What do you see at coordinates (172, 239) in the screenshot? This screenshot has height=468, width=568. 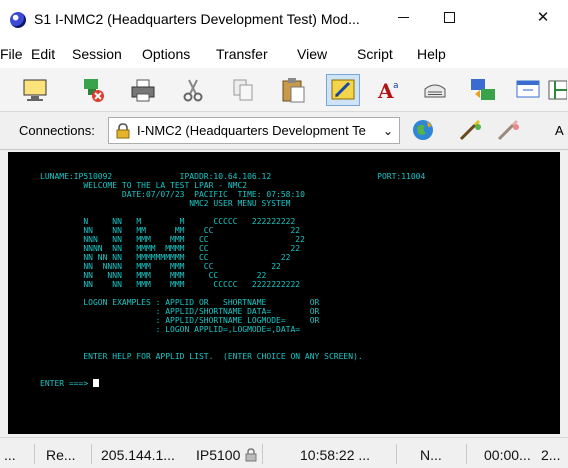 I see `terminal-line: NNN NN MMM MMM CC 22` at bounding box center [172, 239].